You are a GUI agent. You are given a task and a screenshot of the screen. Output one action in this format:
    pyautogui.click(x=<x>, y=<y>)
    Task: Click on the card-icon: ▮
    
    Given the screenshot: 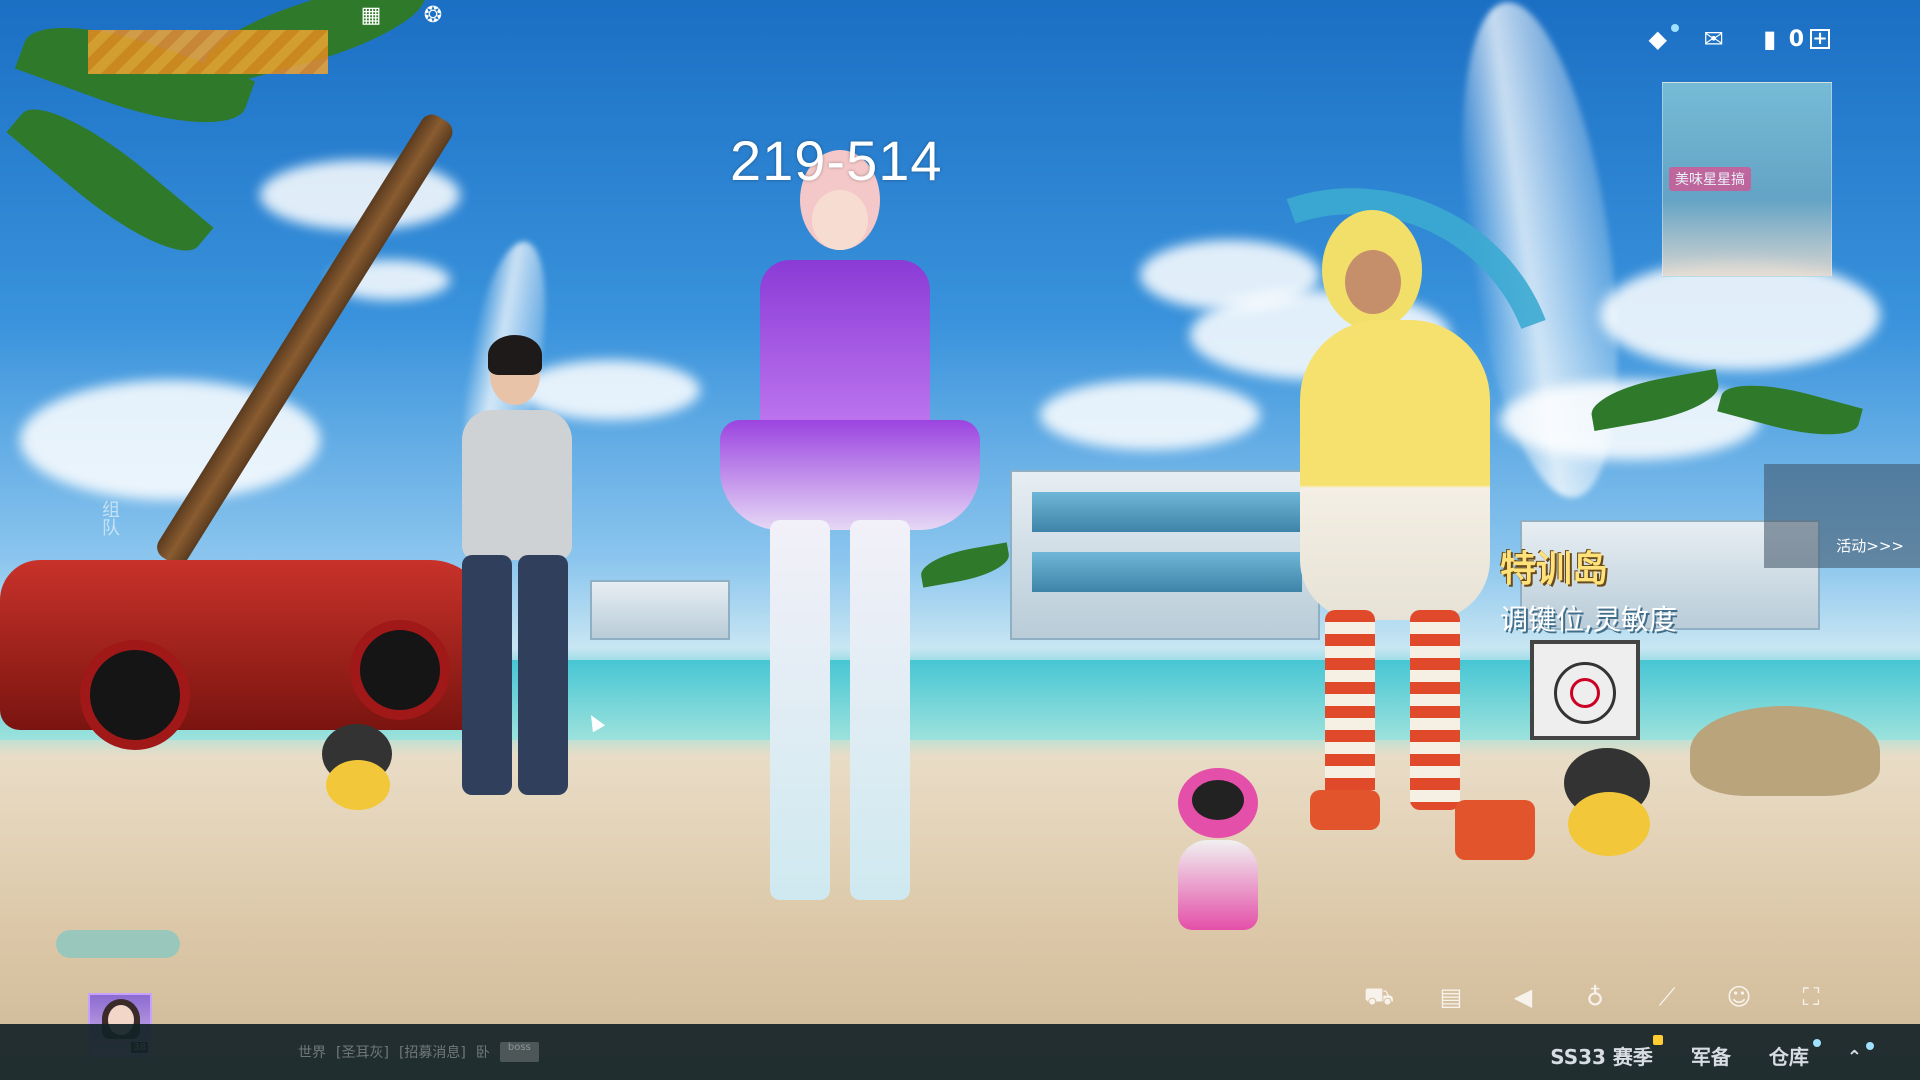 What is the action you would take?
    pyautogui.click(x=1770, y=39)
    